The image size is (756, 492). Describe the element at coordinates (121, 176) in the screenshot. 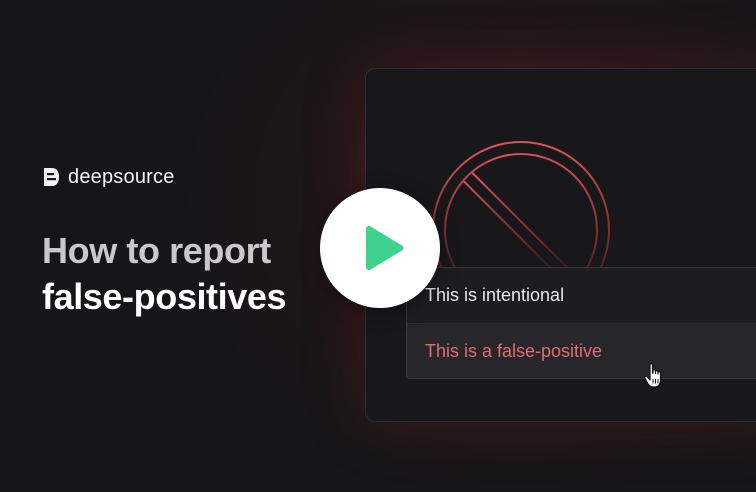

I see `brand-name: deepsource` at that location.